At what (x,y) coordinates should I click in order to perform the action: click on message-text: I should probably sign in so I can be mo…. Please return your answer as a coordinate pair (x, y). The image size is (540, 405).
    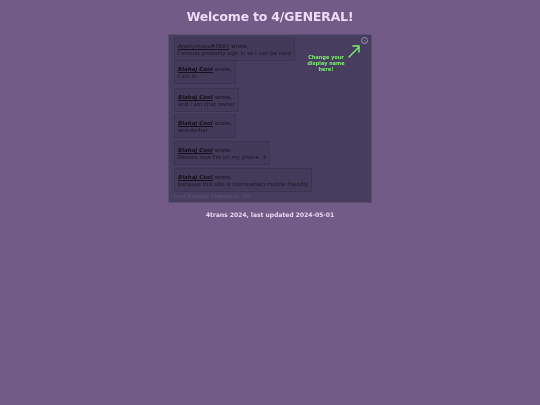
    Looking at the image, I should click on (234, 54).